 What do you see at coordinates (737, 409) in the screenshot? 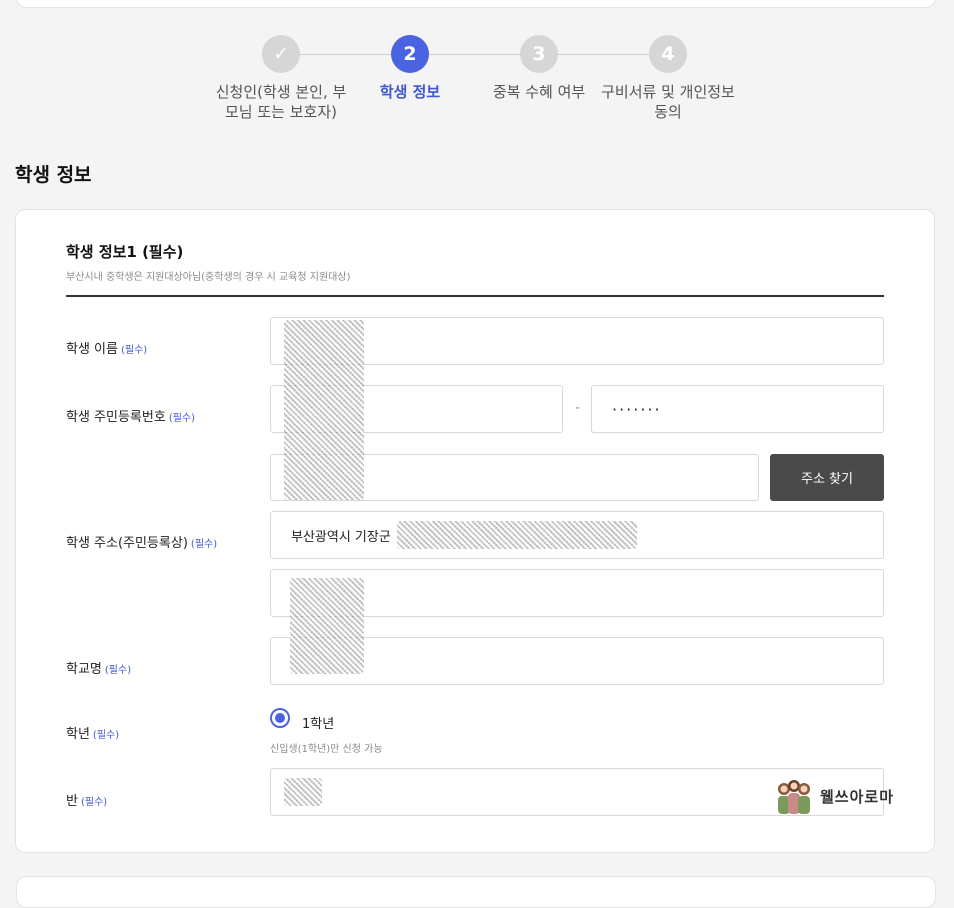
I see `rrn-back-input: ·······` at bounding box center [737, 409].